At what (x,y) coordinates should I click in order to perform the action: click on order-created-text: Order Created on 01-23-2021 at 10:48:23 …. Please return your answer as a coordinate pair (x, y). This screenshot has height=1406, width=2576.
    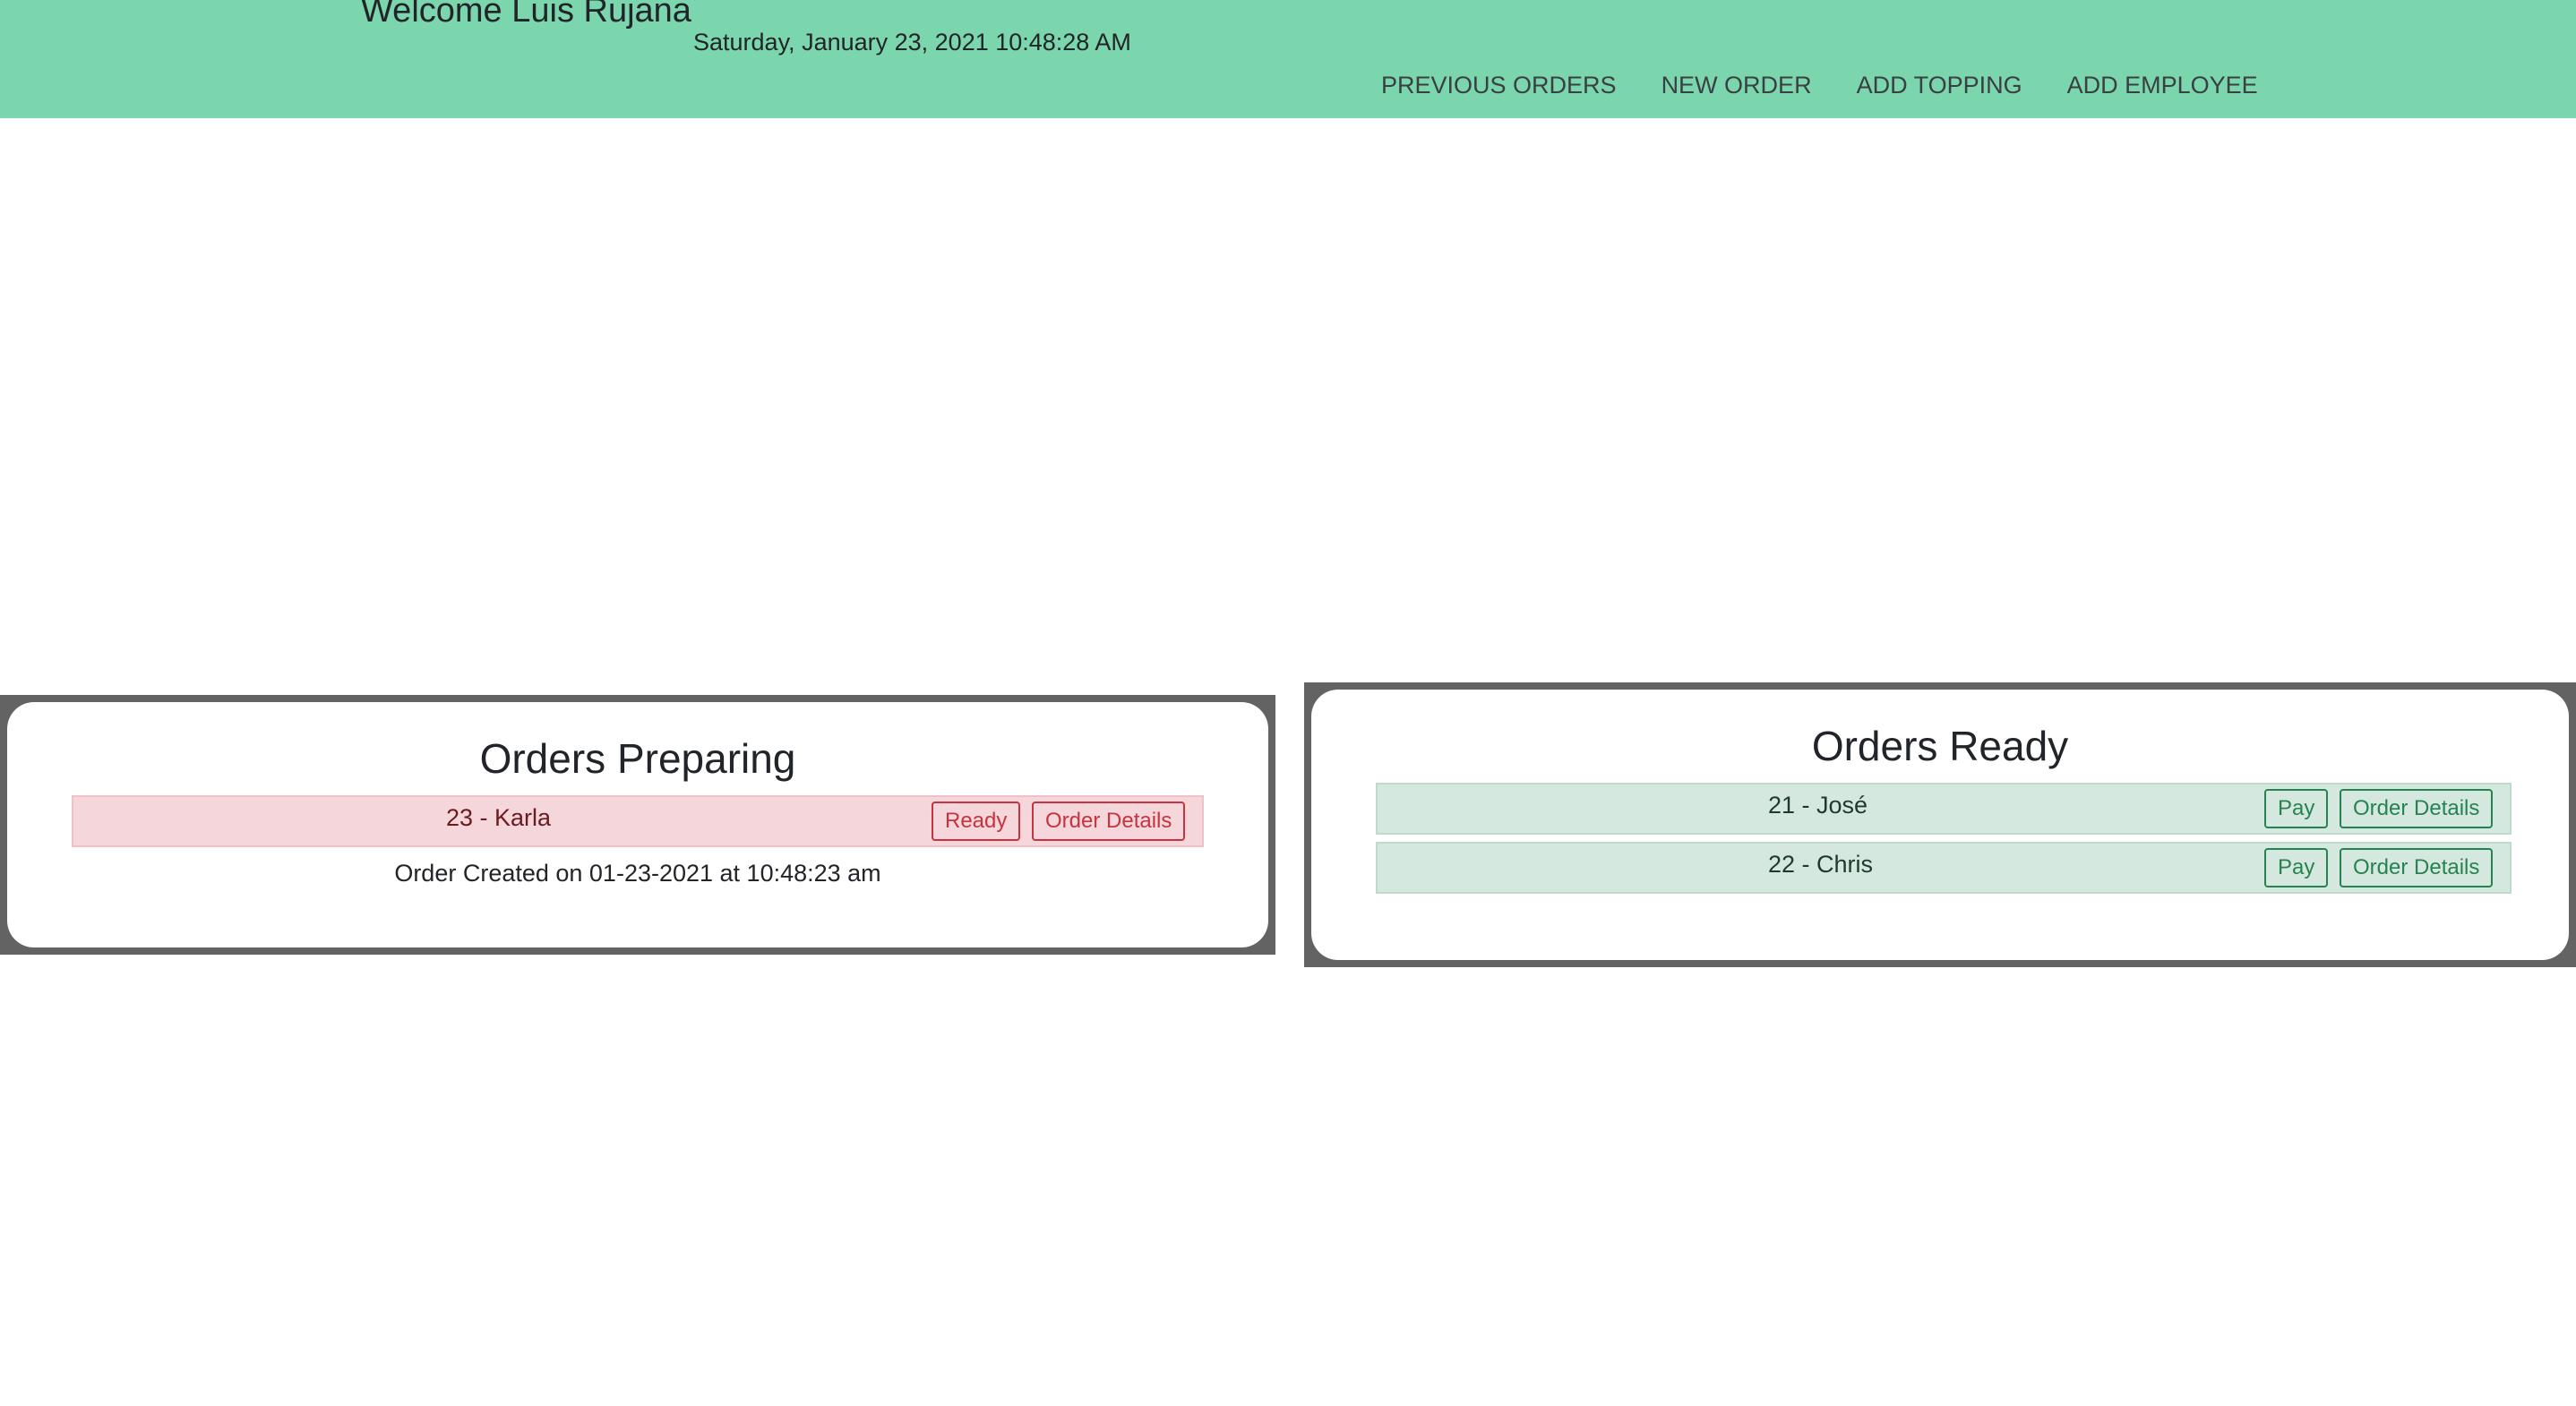
    Looking at the image, I should click on (637, 873).